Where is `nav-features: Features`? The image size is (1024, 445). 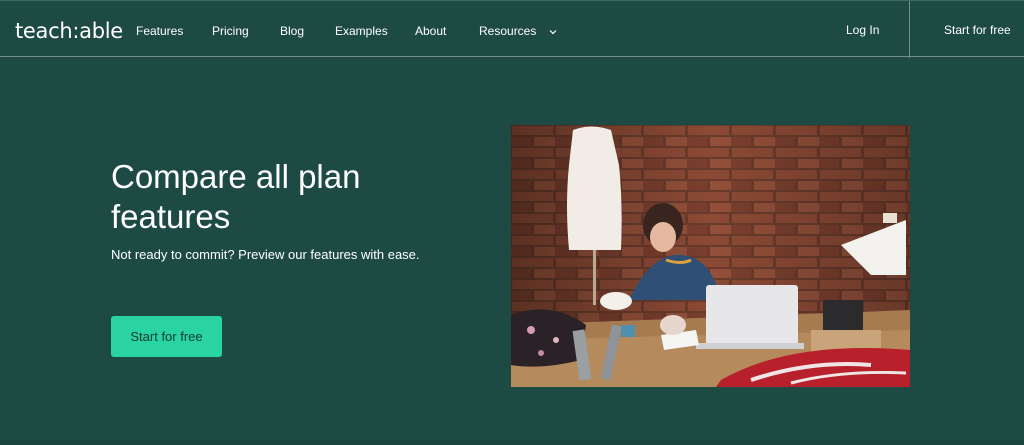 nav-features: Features is located at coordinates (159, 31).